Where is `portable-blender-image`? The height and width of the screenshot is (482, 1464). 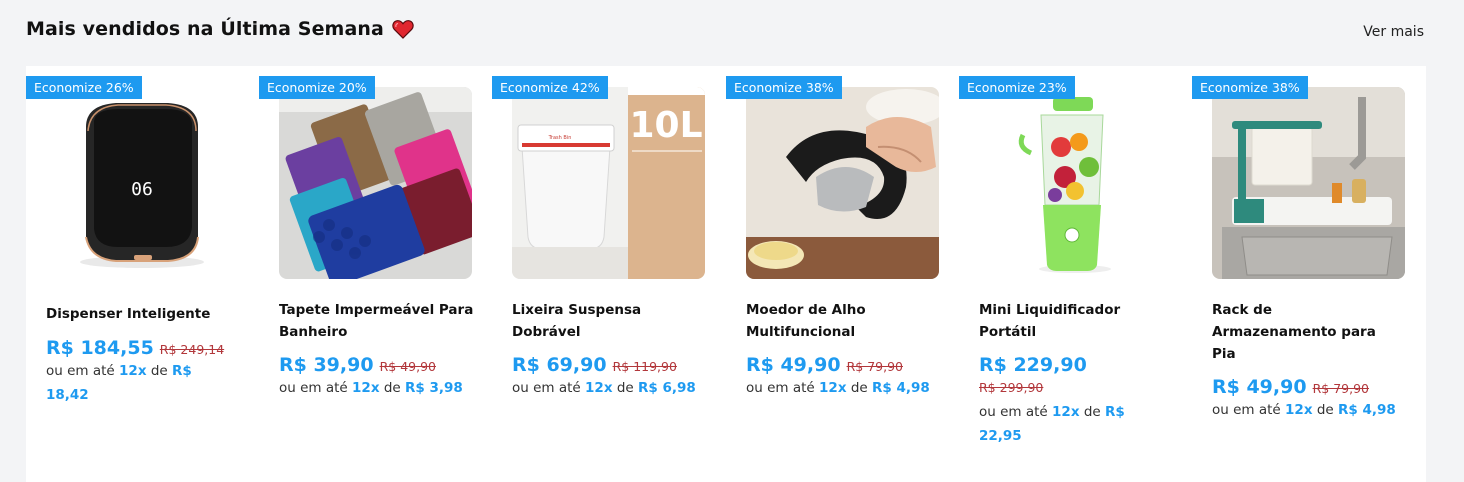
portable-blender-image is located at coordinates (1075, 183).